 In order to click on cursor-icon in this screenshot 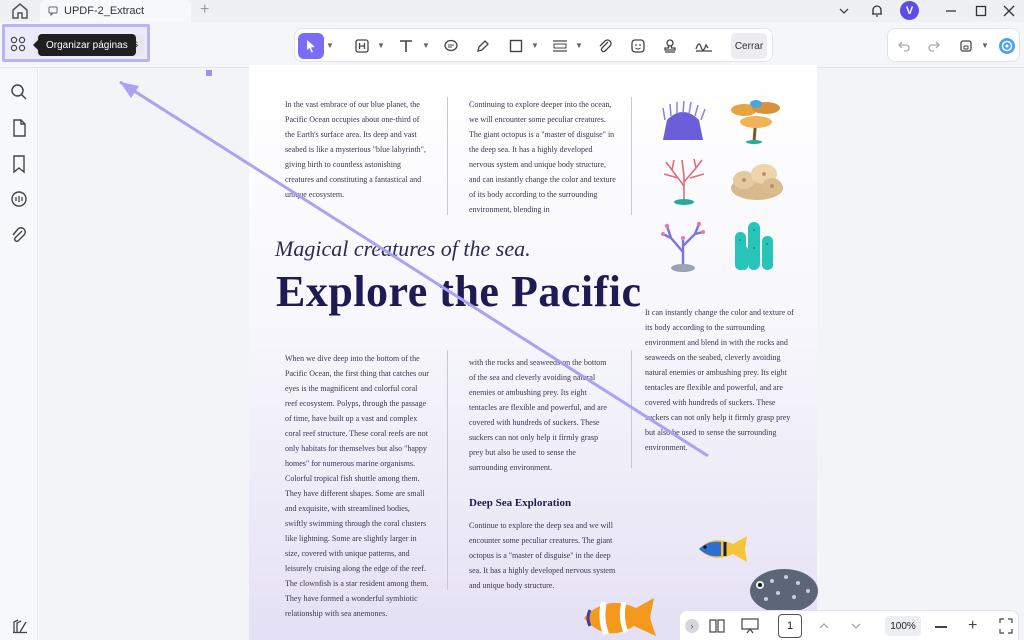, I will do `click(311, 46)`.